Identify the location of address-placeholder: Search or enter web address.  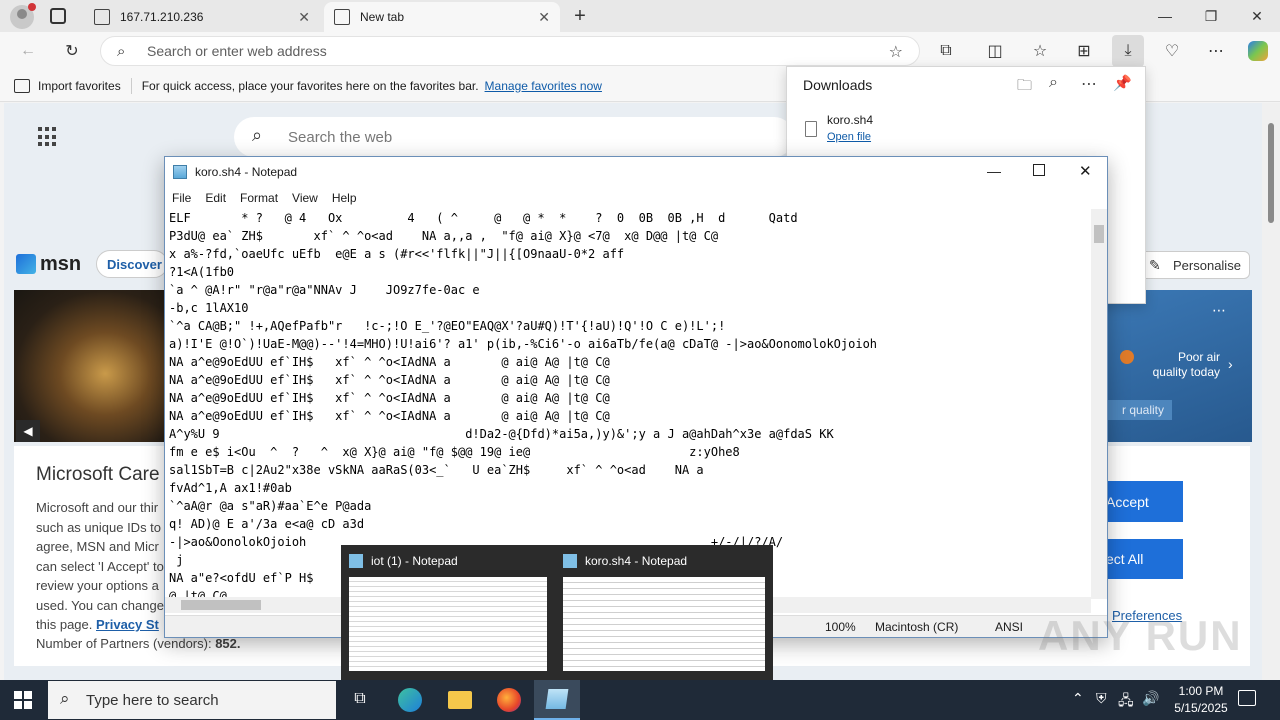
(237, 51).